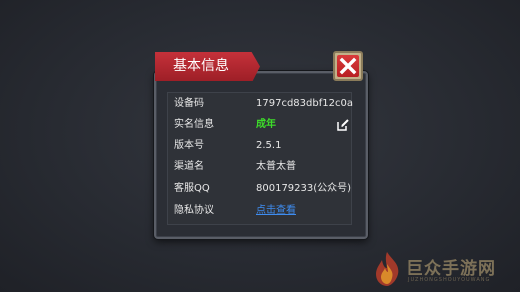 This screenshot has width=520, height=292. What do you see at coordinates (194, 124) in the screenshot?
I see `real-name-label: 实名信息` at bounding box center [194, 124].